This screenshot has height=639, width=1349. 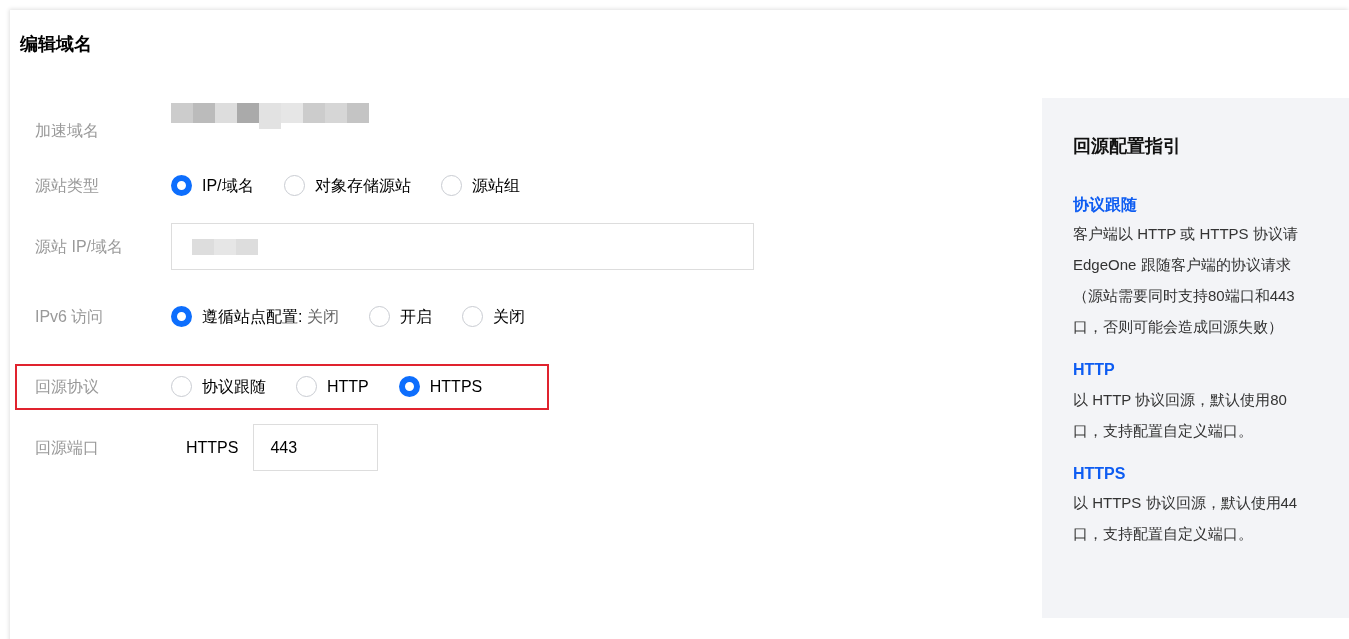 I want to click on guide-text: 客户端以 HTTP 或 HTTPS 协议请, so click(x=1186, y=234).